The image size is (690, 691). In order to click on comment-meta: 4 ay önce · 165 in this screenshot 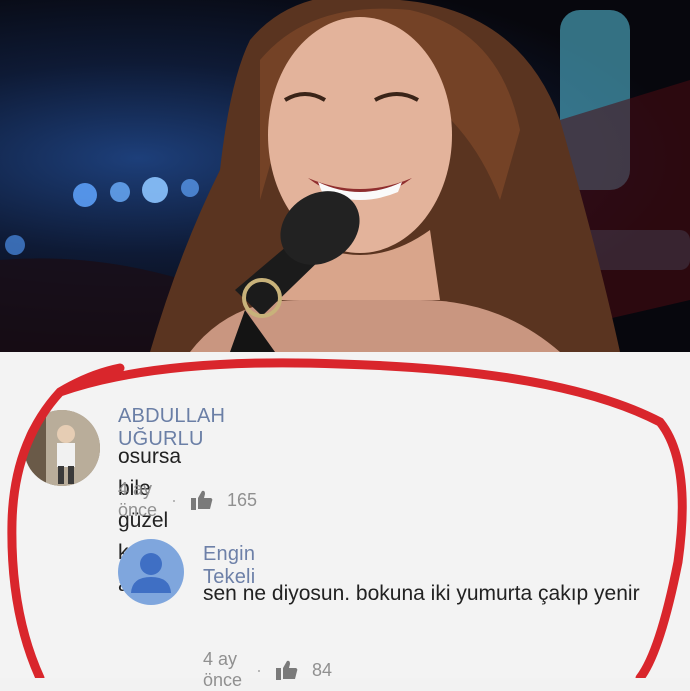, I will do `click(187, 500)`.